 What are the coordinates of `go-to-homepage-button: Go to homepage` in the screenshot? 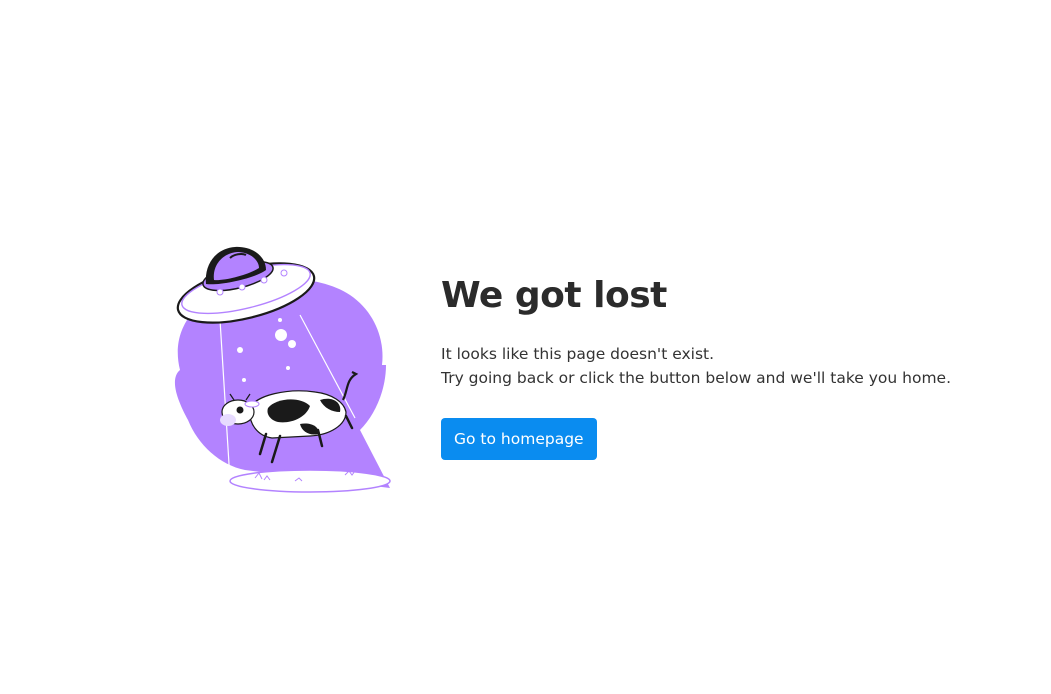 It's located at (519, 439).